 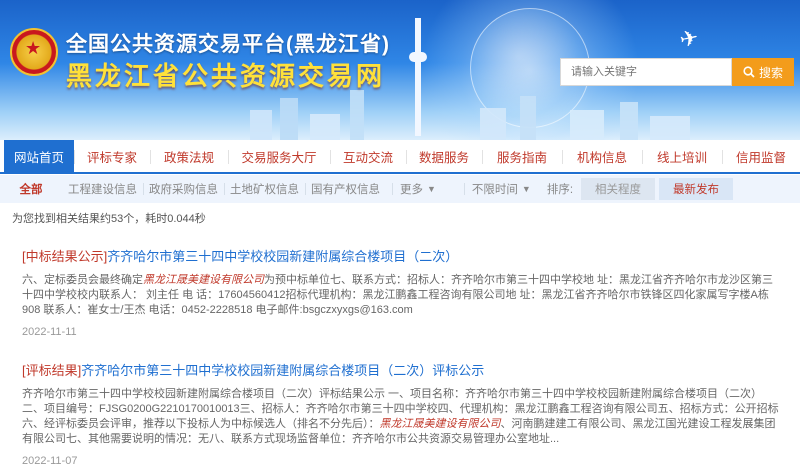 I want to click on nav-credit-supervision: 信用监督, so click(x=761, y=156).